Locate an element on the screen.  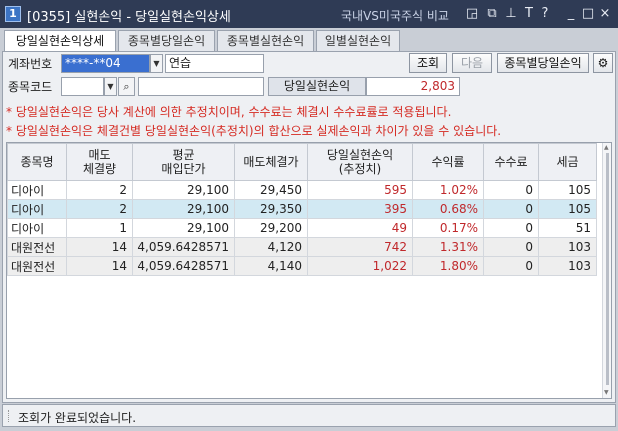
tab-daily-by-stock: 종목별당일손익 is located at coordinates (166, 41).